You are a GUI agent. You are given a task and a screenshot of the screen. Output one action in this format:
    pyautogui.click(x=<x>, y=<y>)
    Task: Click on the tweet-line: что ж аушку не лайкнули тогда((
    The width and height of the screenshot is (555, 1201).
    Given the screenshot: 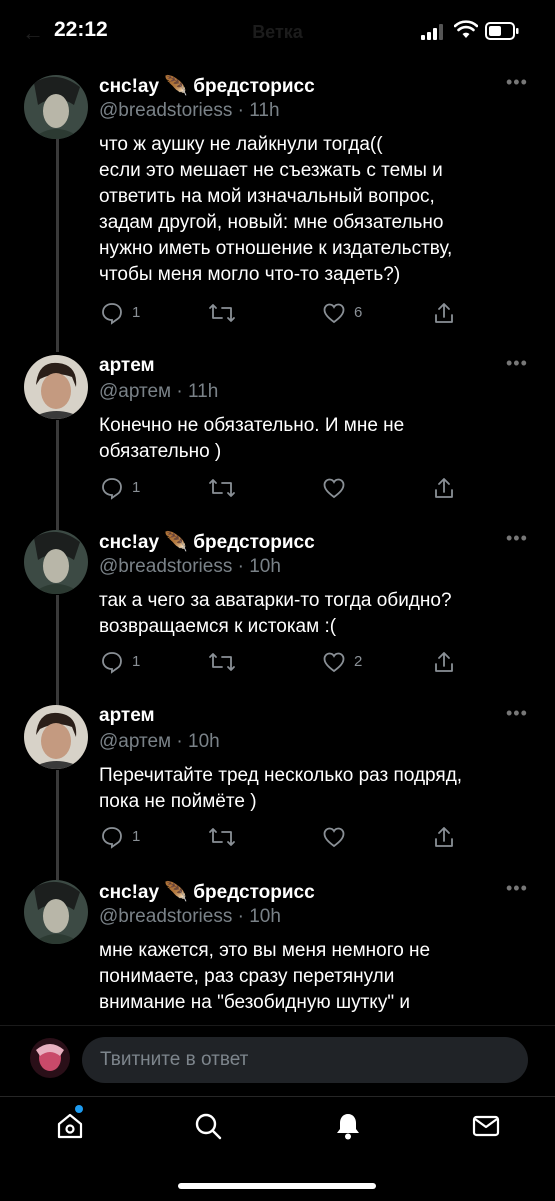 What is the action you would take?
    pyautogui.click(x=241, y=144)
    